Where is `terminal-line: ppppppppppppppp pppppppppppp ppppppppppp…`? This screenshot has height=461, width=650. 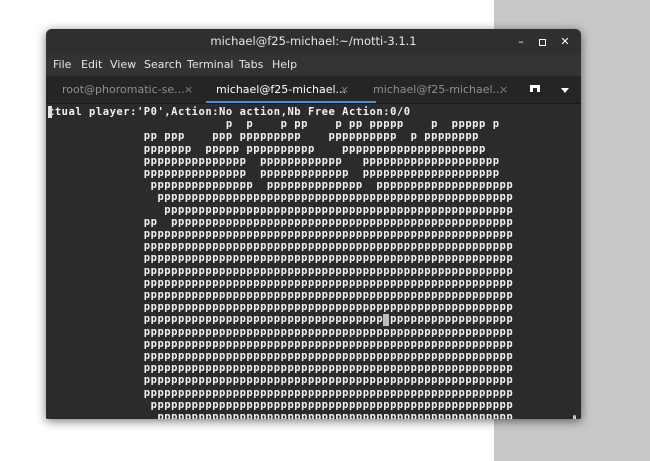 terminal-line: ppppppppppppppp pppppppppppp ppppppppppp… is located at coordinates (321, 160).